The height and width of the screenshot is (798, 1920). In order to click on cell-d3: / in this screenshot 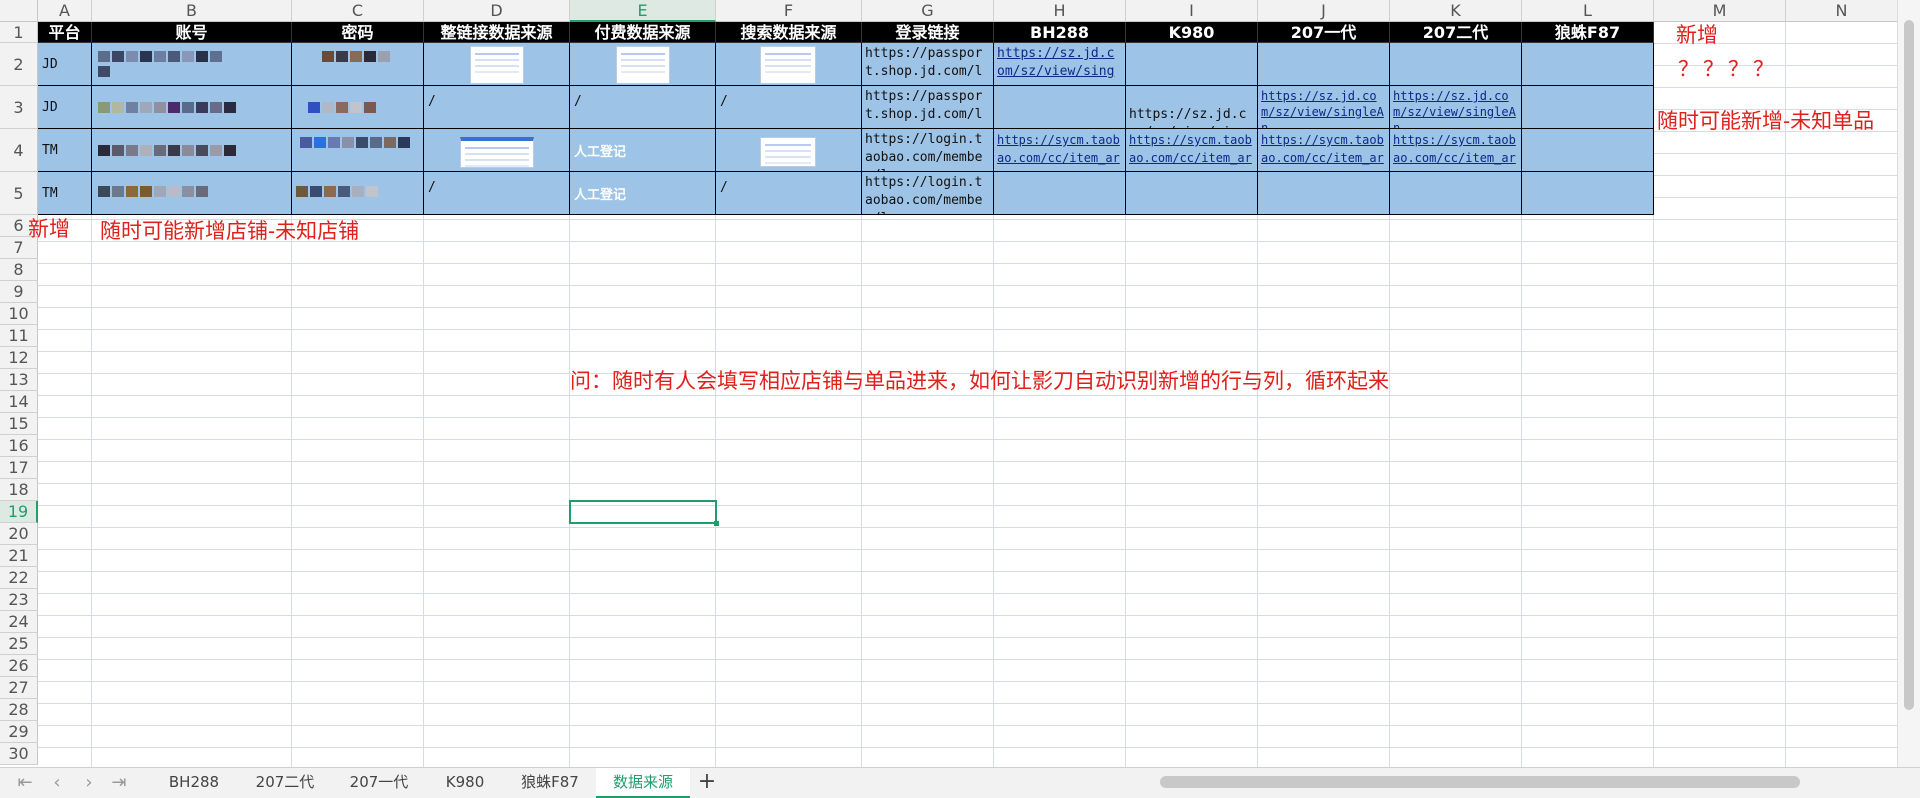, I will do `click(497, 107)`.